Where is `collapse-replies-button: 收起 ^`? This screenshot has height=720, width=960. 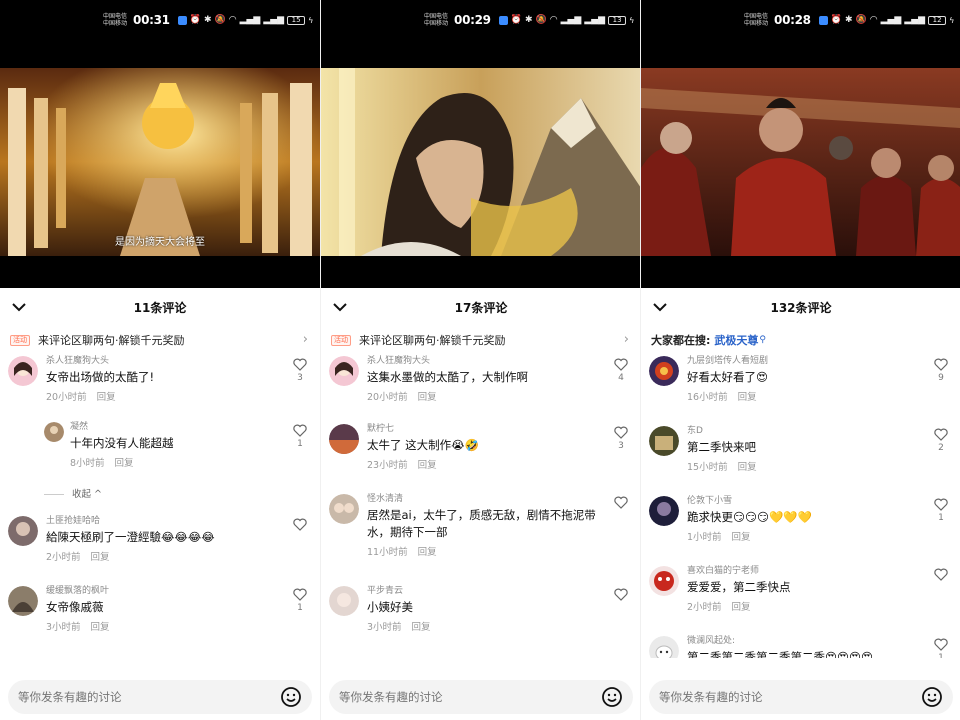
collapse-replies-button: 收起 ^ is located at coordinates (160, 495).